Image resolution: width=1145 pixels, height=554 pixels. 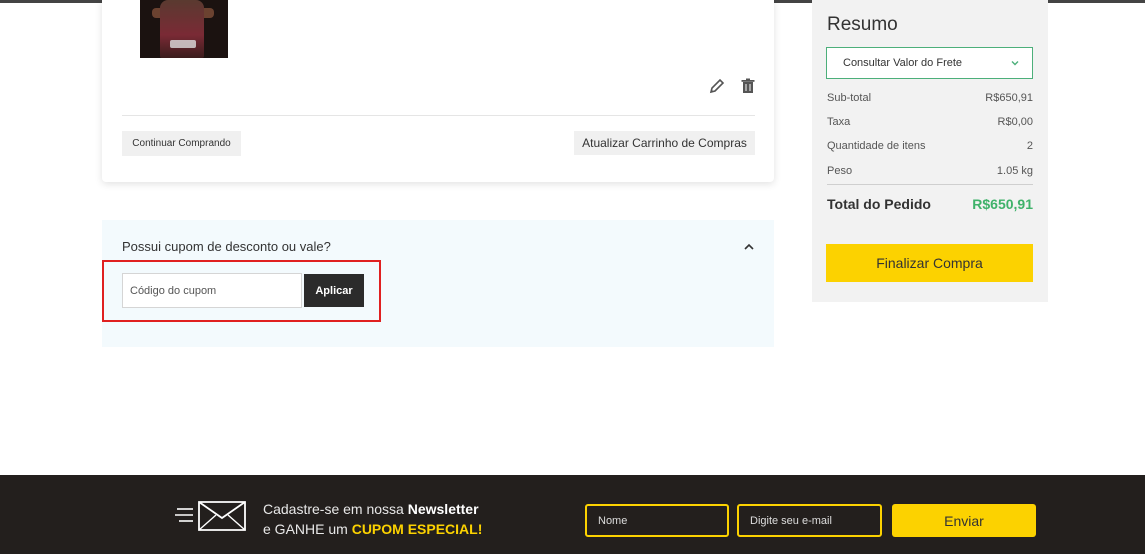 What do you see at coordinates (212, 290) in the screenshot?
I see `coupon-code-input` at bounding box center [212, 290].